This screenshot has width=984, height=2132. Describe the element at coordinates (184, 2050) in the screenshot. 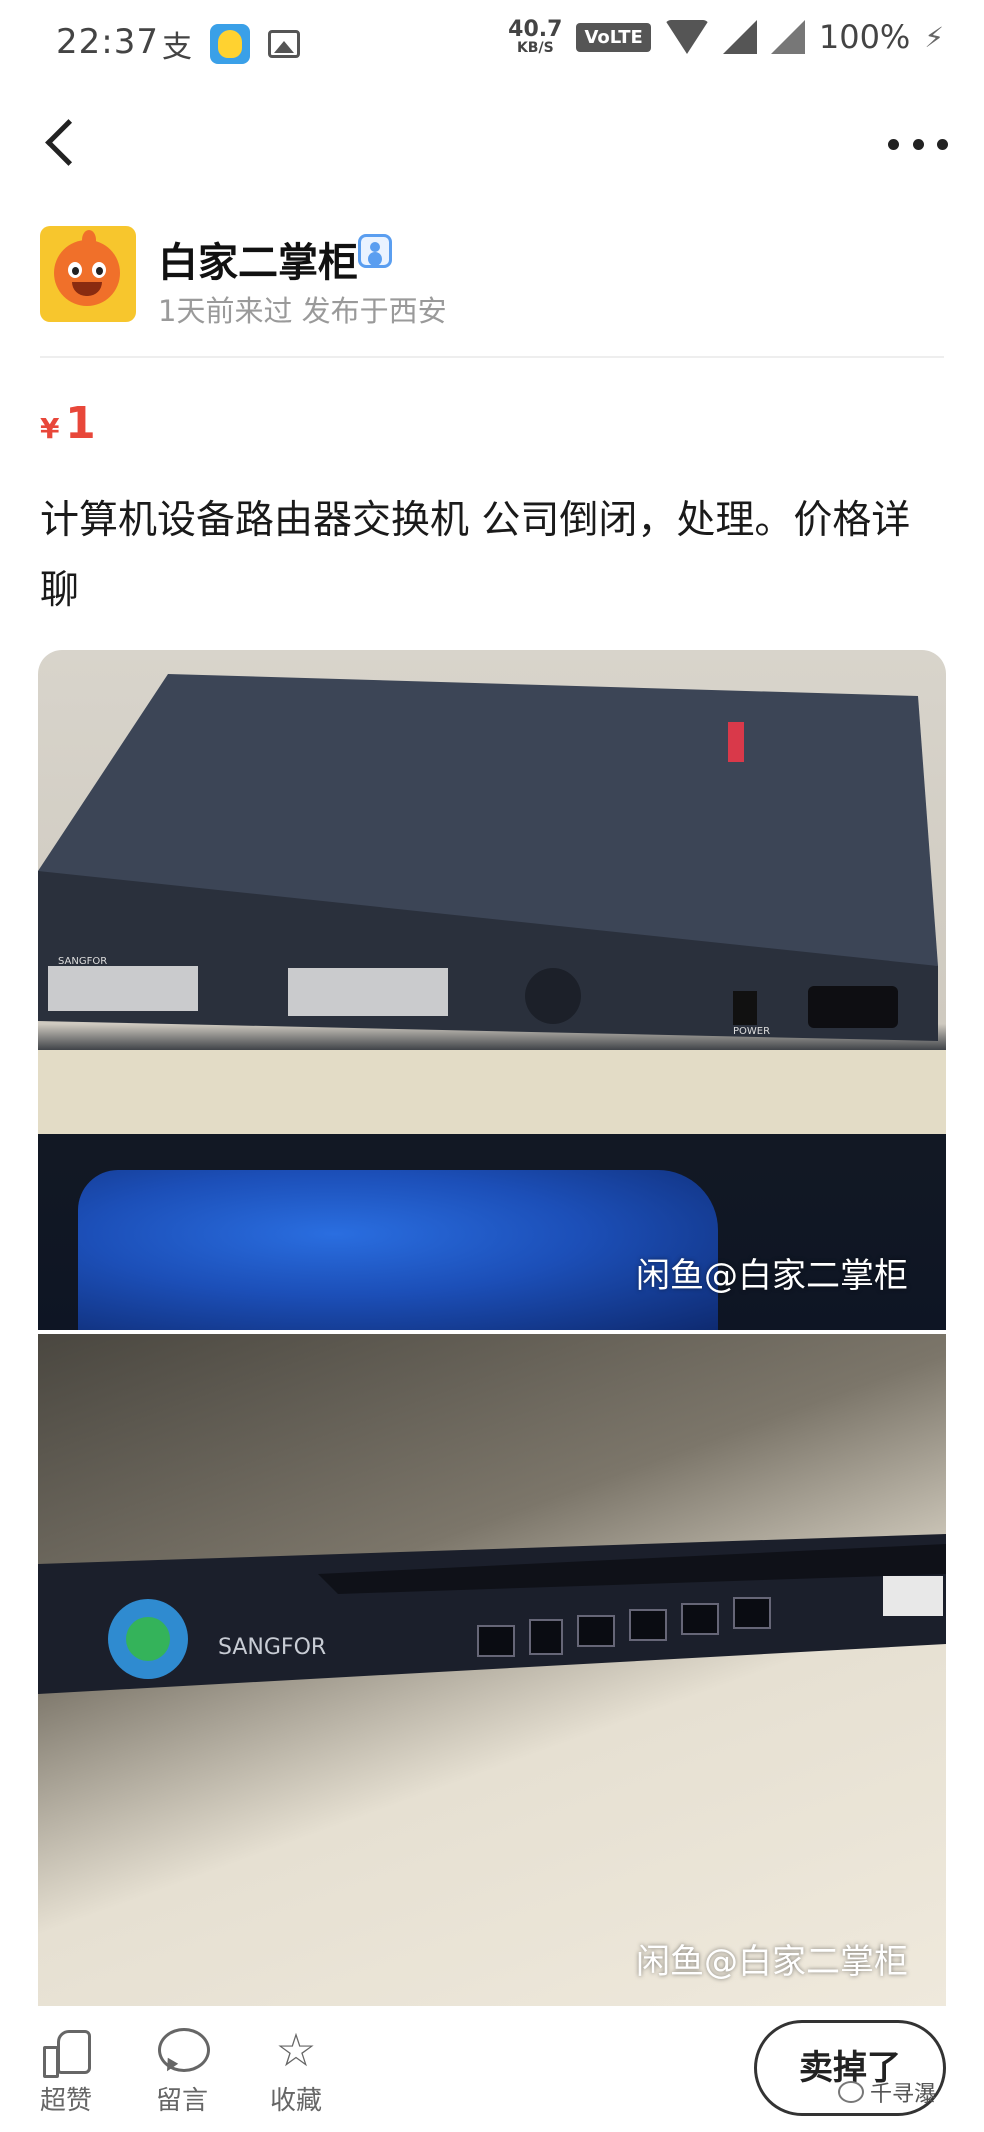

I see `comment-icon` at that location.